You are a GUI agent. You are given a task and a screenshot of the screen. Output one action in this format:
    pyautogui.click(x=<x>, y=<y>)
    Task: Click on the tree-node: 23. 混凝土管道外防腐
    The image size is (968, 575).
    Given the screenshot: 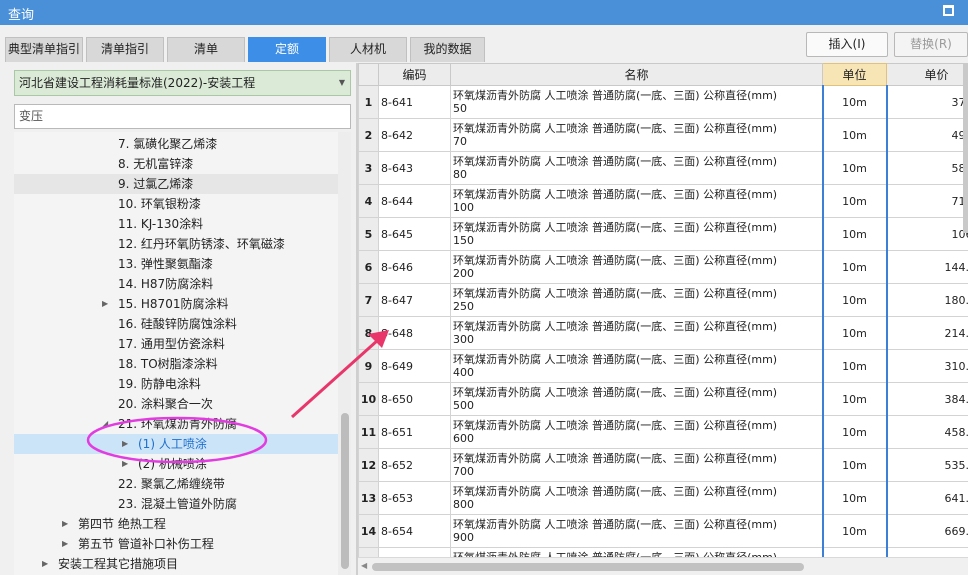 What is the action you would take?
    pyautogui.click(x=176, y=504)
    